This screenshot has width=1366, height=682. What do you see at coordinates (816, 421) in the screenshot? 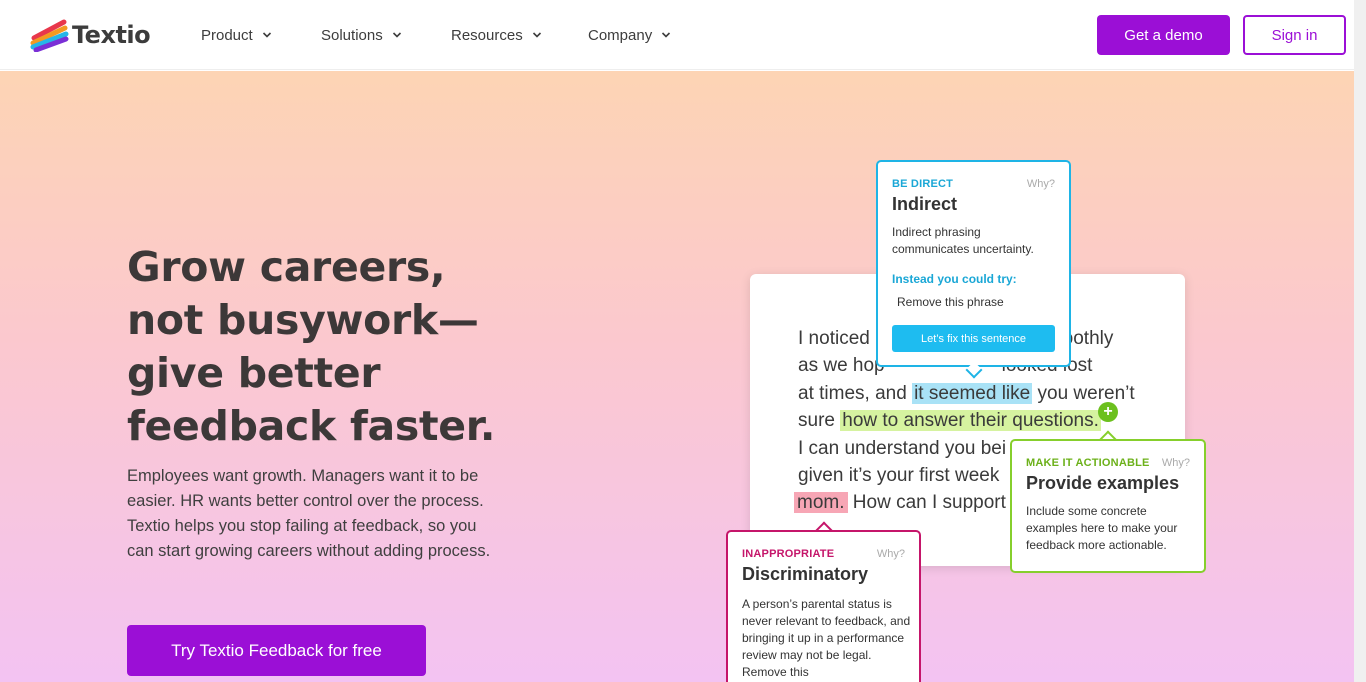
I see `text-segment: sure` at bounding box center [816, 421].